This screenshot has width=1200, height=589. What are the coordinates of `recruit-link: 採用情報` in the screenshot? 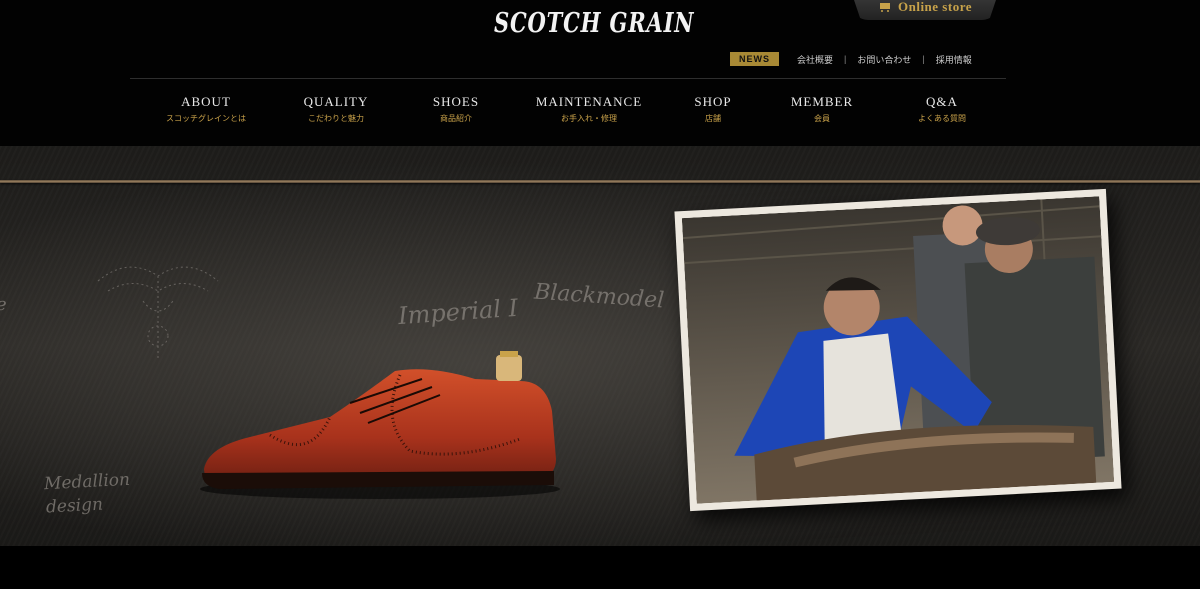 It's located at (954, 59).